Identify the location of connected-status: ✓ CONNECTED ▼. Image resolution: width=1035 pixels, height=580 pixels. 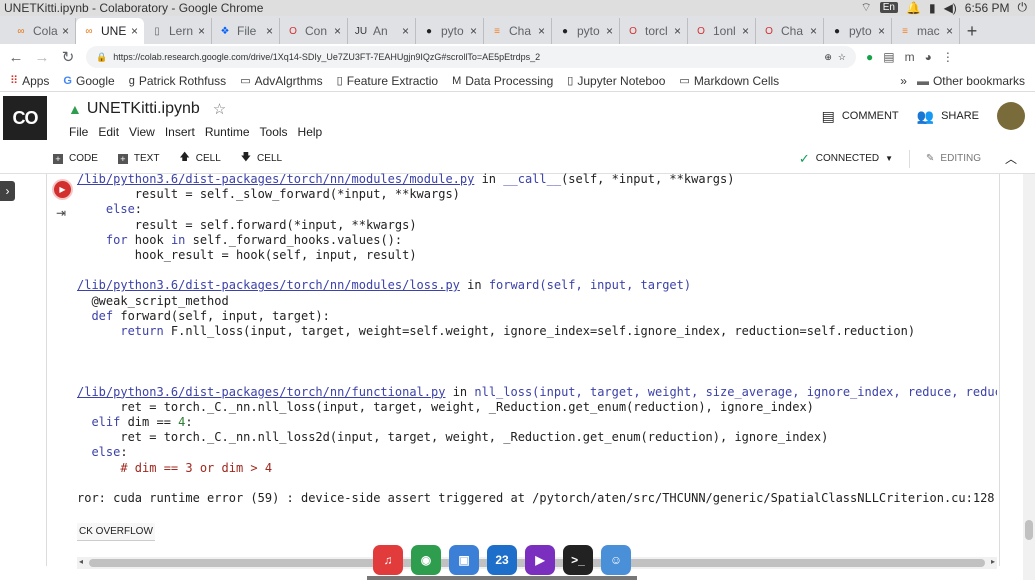
(846, 159).